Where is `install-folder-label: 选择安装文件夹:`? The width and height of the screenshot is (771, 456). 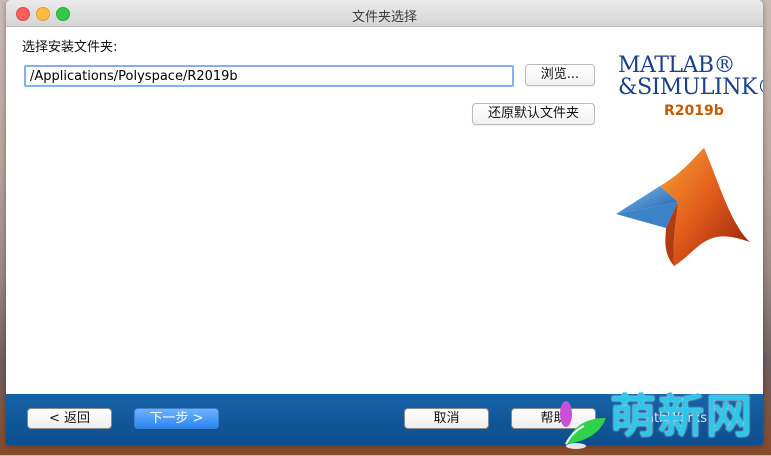 install-folder-label: 选择安装文件夹: is located at coordinates (70, 47).